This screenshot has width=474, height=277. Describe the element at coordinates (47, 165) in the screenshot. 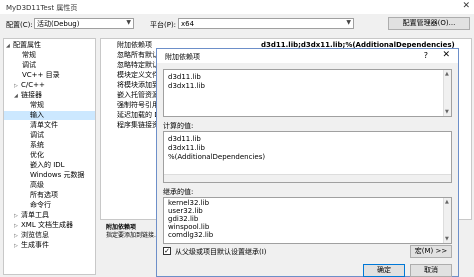

I see `tree-item-embedded-idl: 嵌入的 IDL` at that location.